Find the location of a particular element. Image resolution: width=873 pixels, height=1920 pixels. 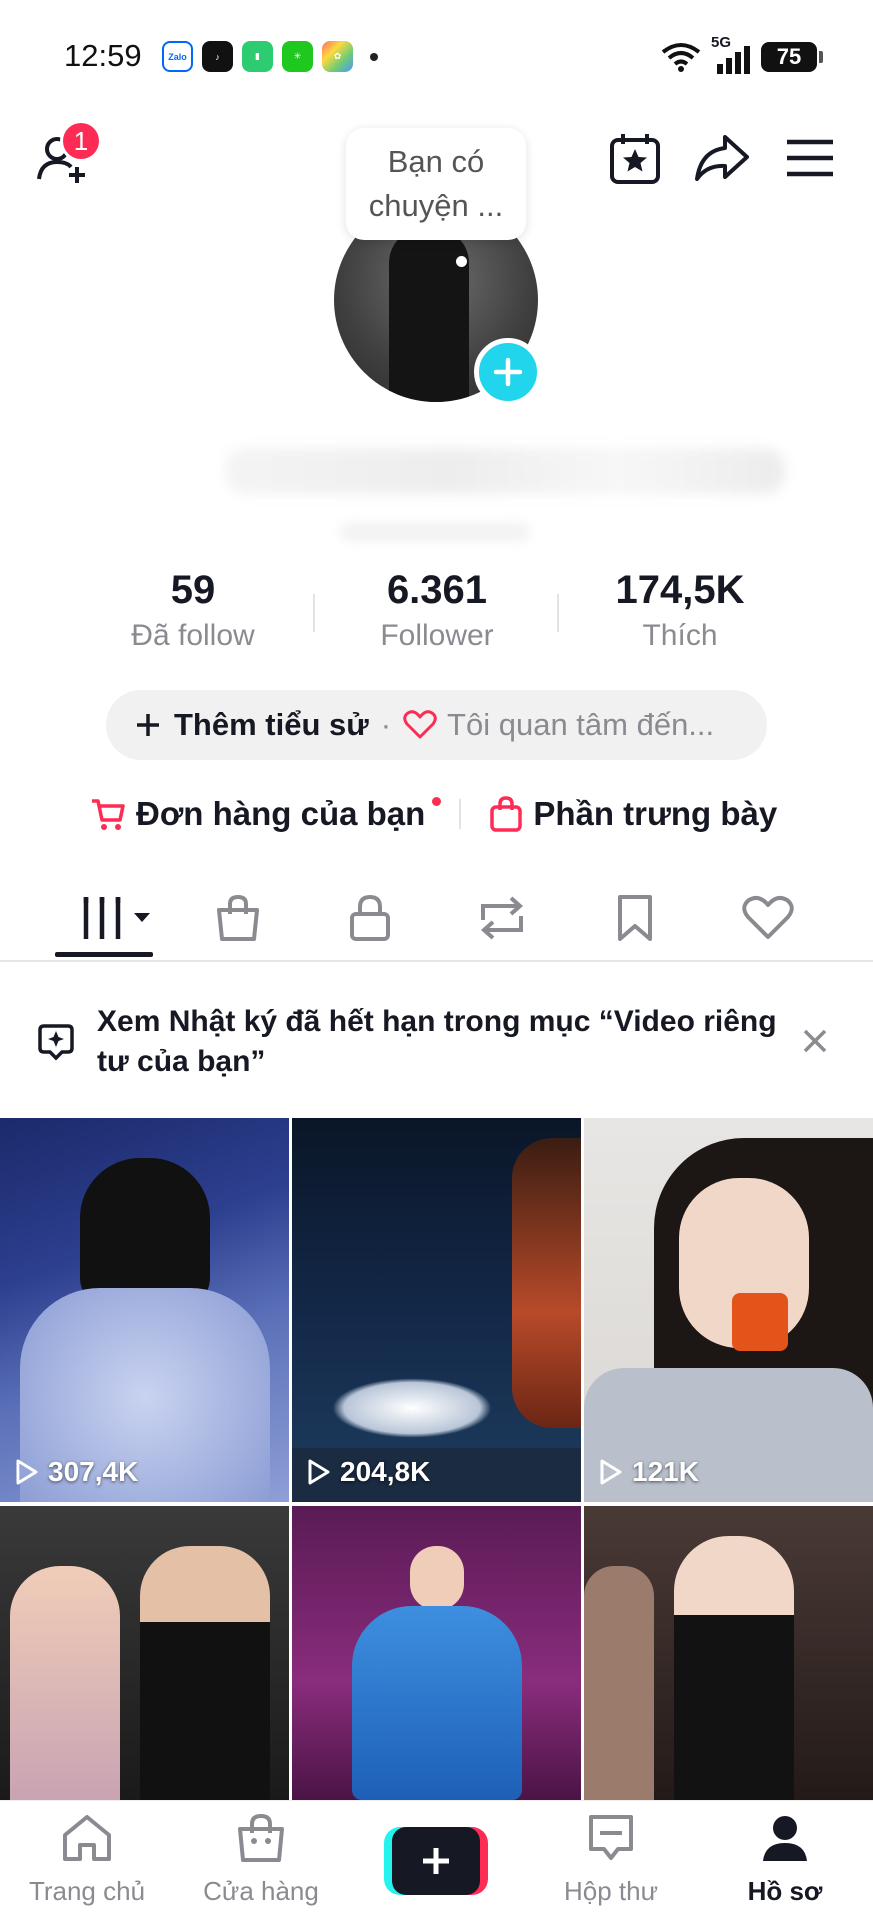

active-tab-indicator is located at coordinates (104, 954).